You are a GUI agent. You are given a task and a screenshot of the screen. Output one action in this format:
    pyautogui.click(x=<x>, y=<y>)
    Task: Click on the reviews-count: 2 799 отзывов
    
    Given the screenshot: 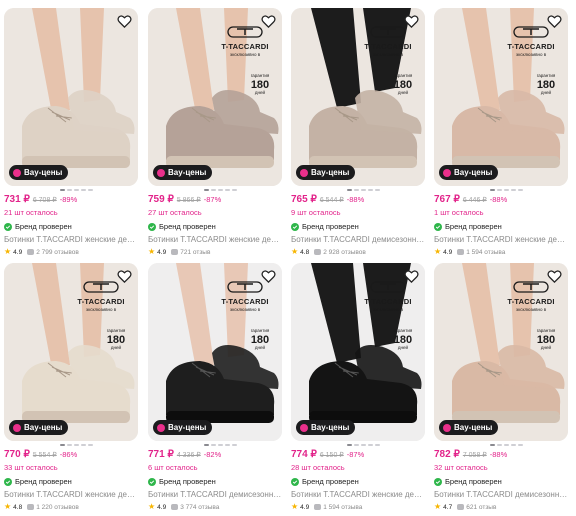 What is the action you would take?
    pyautogui.click(x=57, y=252)
    